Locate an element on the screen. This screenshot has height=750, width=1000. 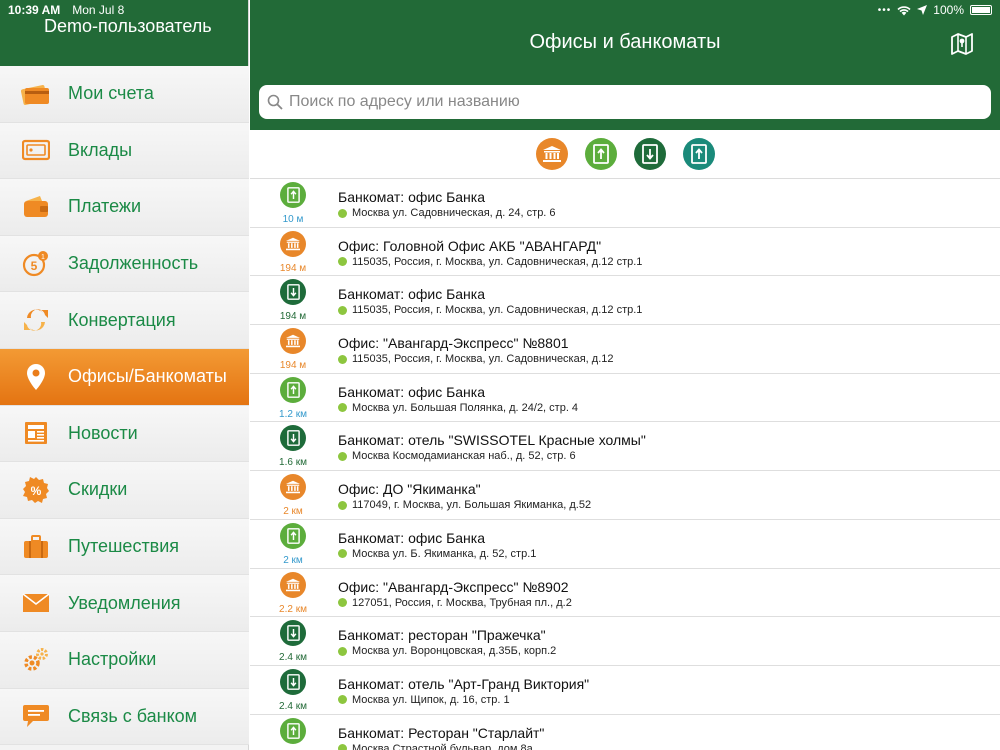
multitasking-dots-icon: ••• is located at coordinates (884, 10).